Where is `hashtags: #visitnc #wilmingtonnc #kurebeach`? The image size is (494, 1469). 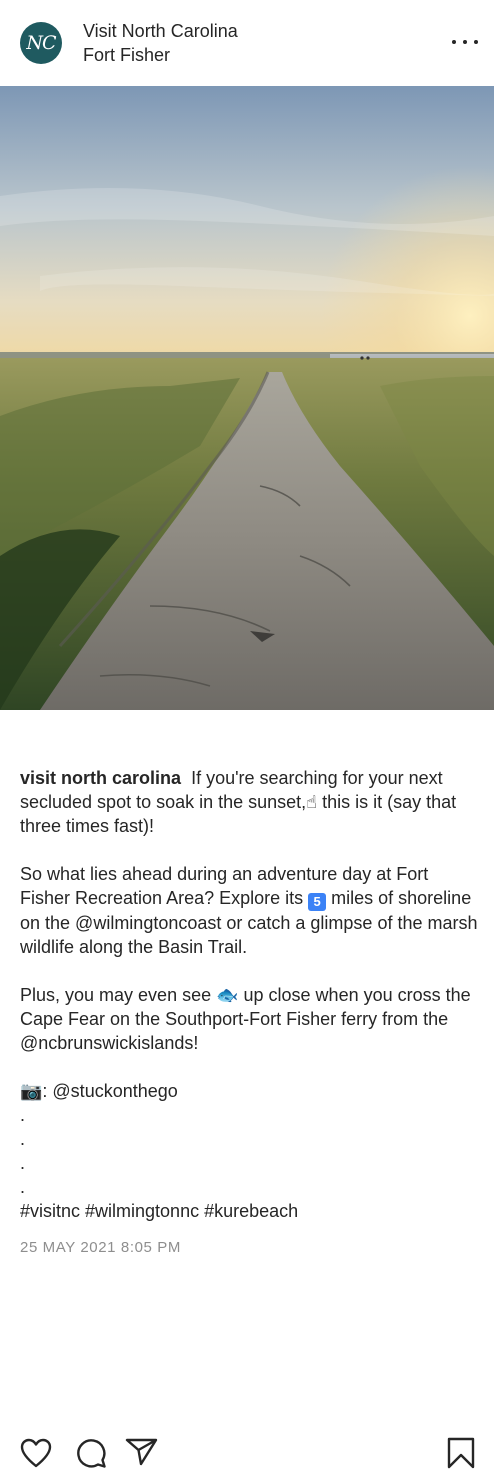
hashtags: #visitnc #wilmingtonnc #kurebeach is located at coordinates (250, 1211).